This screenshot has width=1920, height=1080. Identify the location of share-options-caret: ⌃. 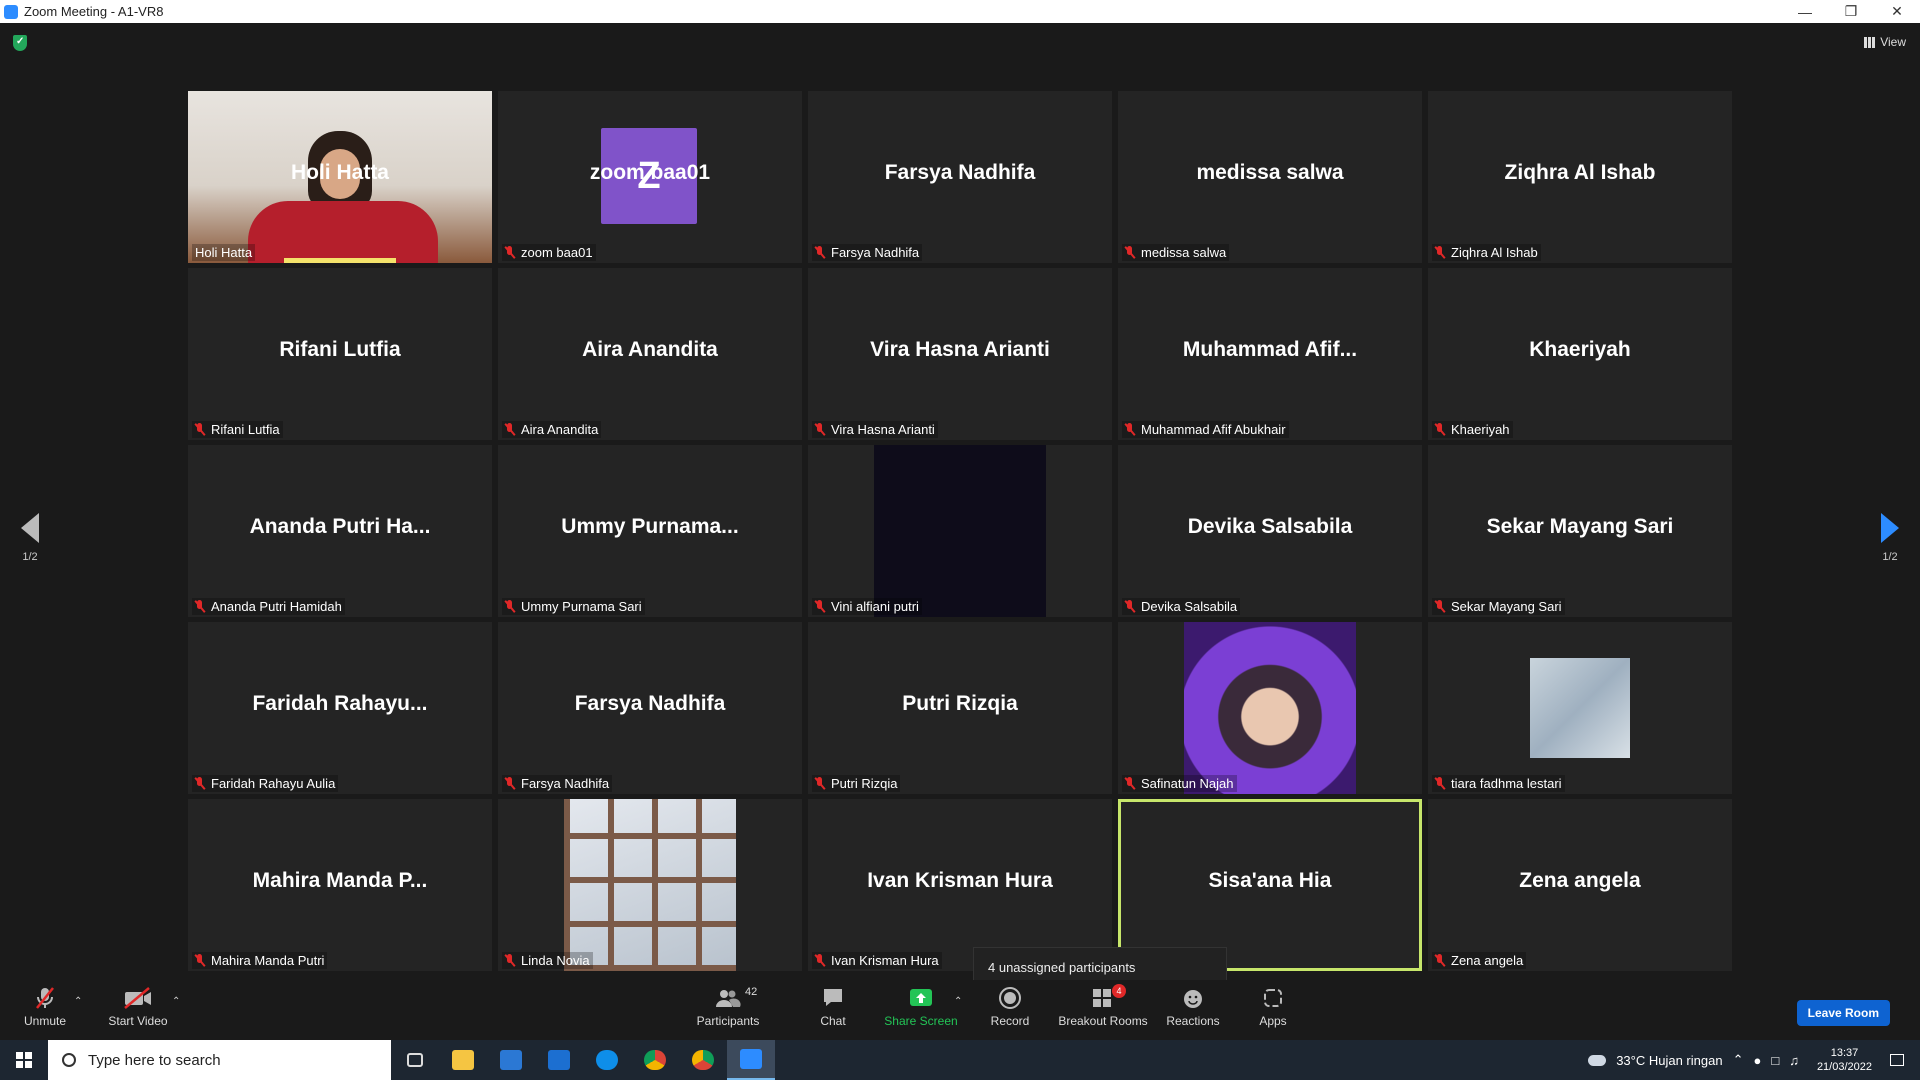
(958, 1001).